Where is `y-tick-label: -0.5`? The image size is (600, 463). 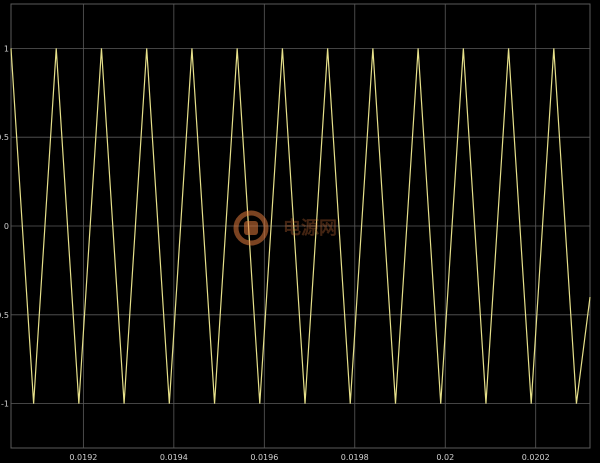
y-tick-label: -0.5 is located at coordinates (4, 315).